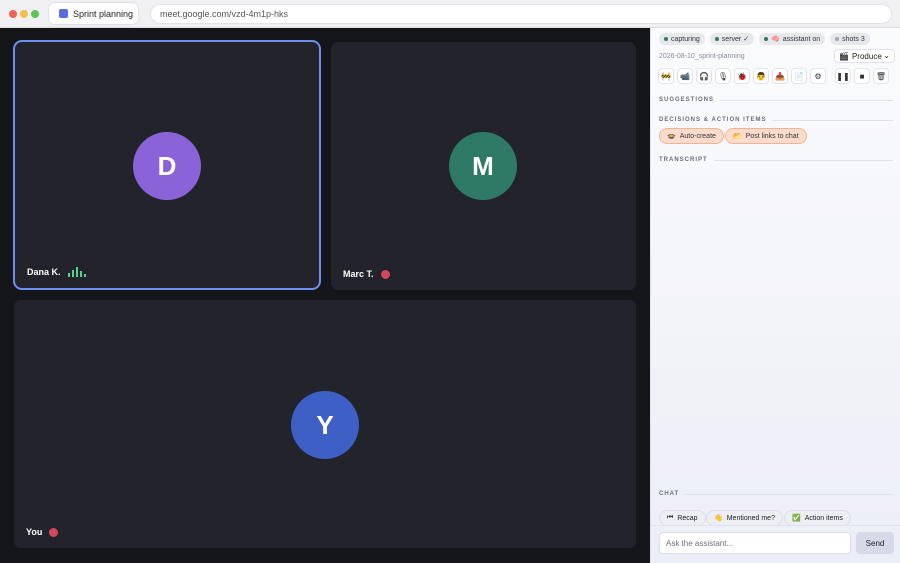  What do you see at coordinates (761, 76) in the screenshot?
I see `person-icon: 👨` at bounding box center [761, 76].